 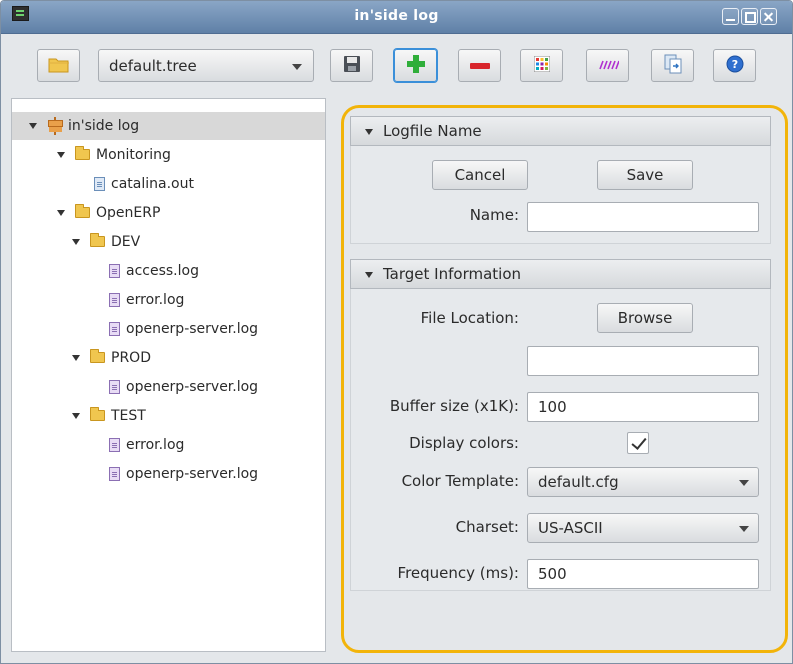 I want to click on file-location-field, so click(x=643, y=361).